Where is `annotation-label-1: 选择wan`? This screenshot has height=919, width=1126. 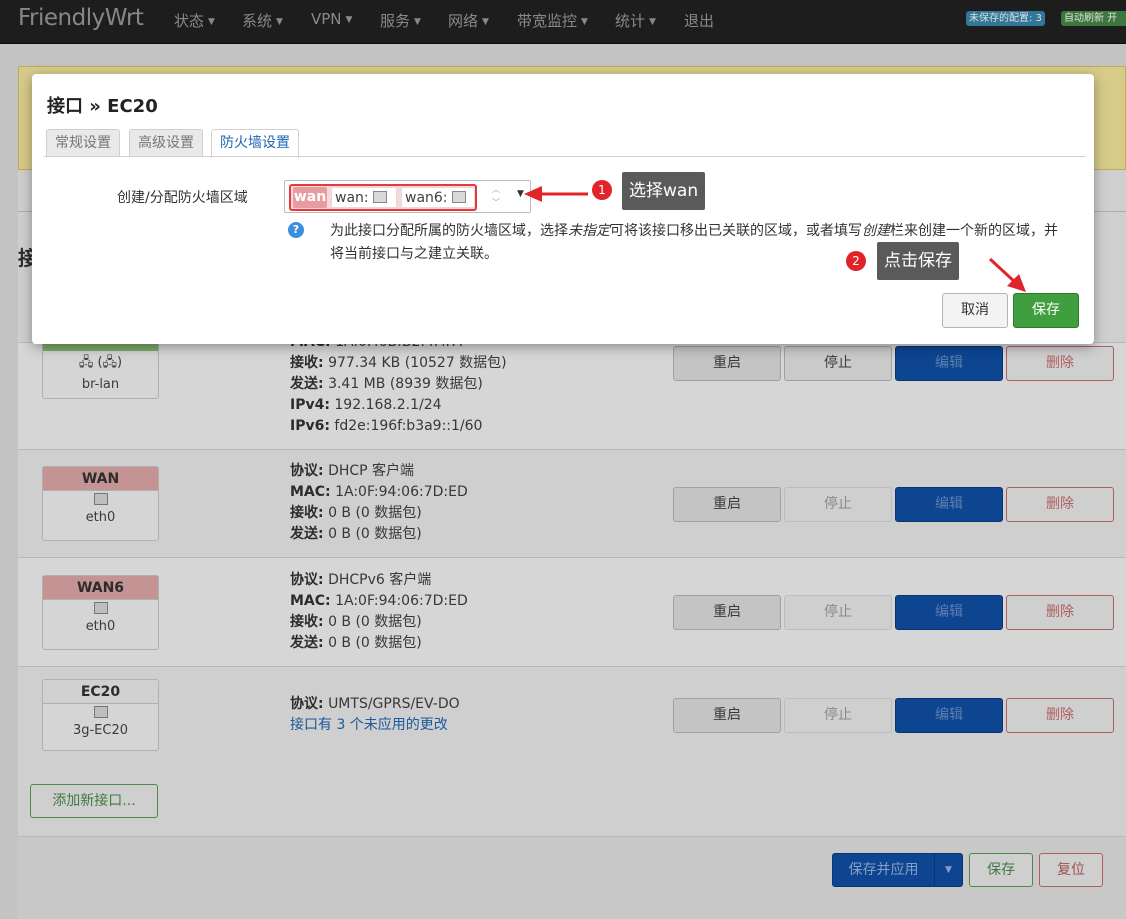 annotation-label-1: 选择wan is located at coordinates (664, 191).